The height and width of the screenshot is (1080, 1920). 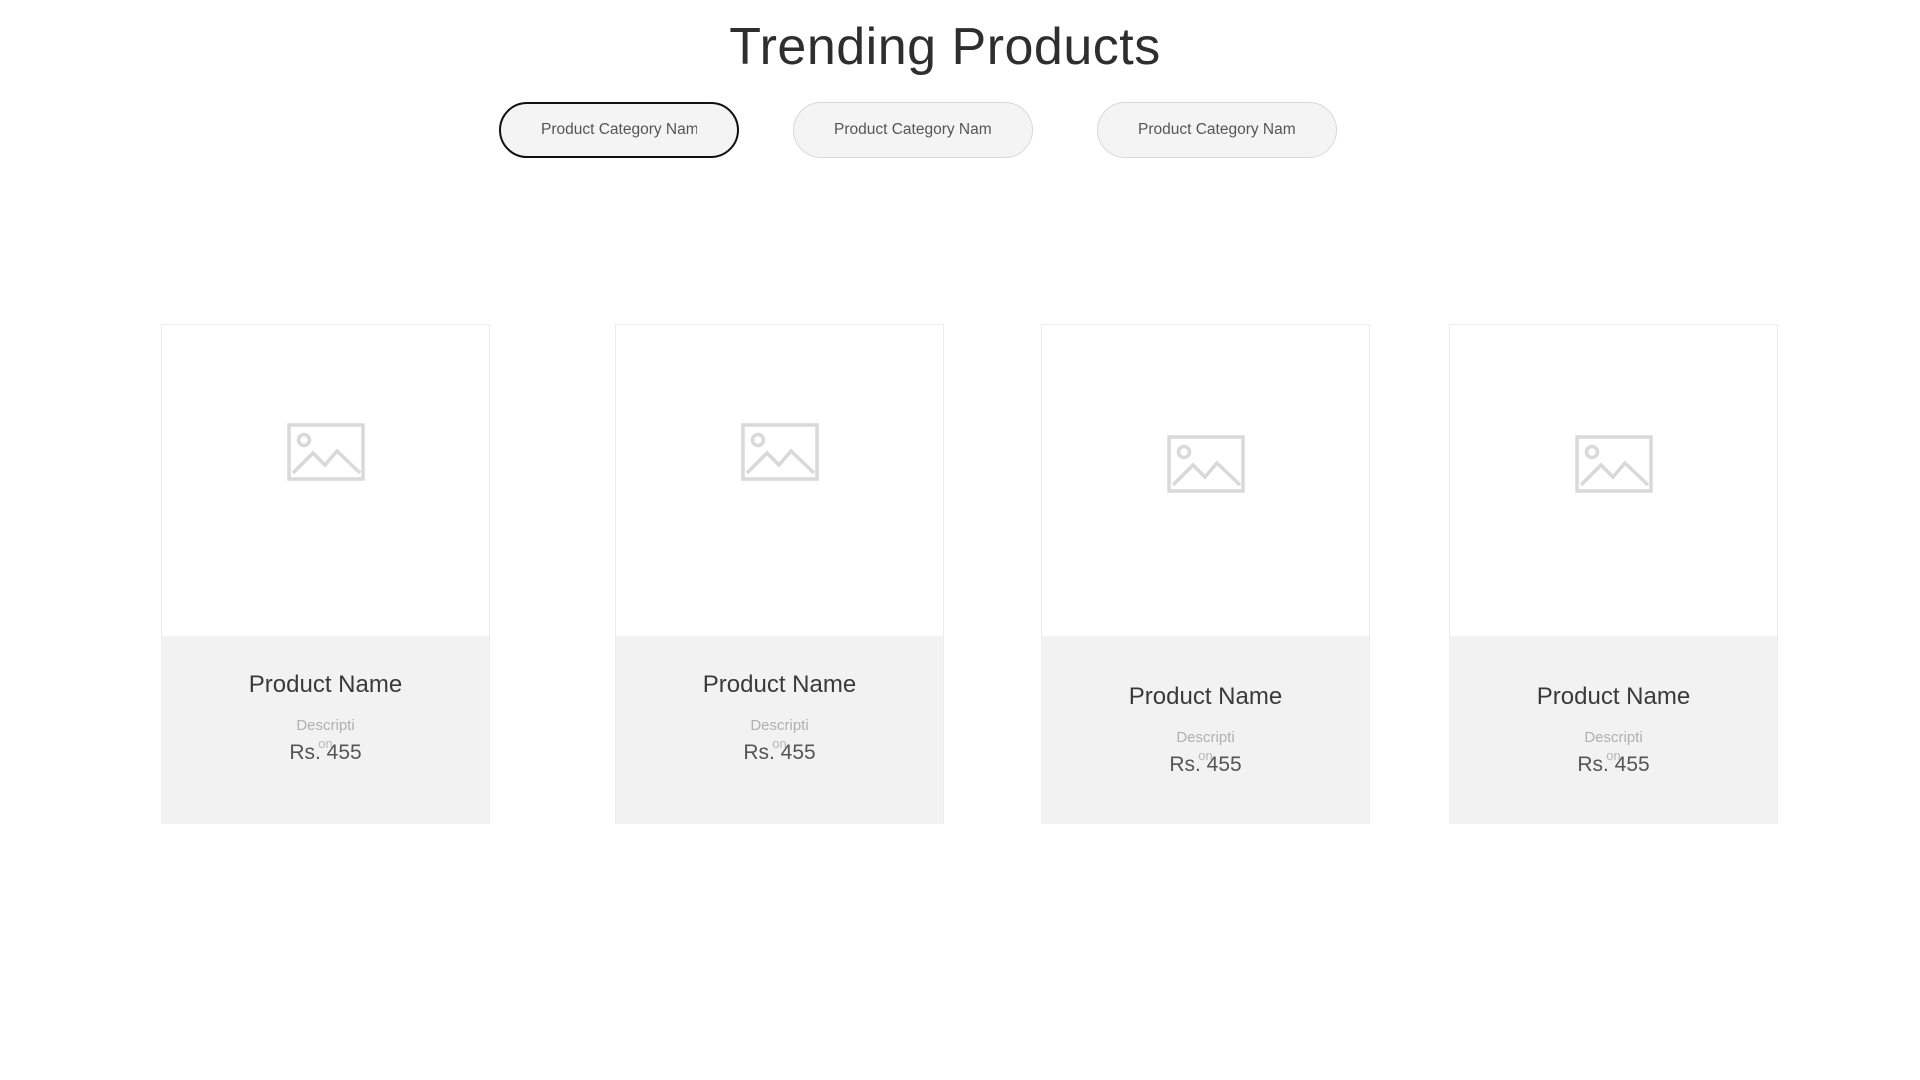 What do you see at coordinates (945, 47) in the screenshot?
I see `section-title: Trending Products` at bounding box center [945, 47].